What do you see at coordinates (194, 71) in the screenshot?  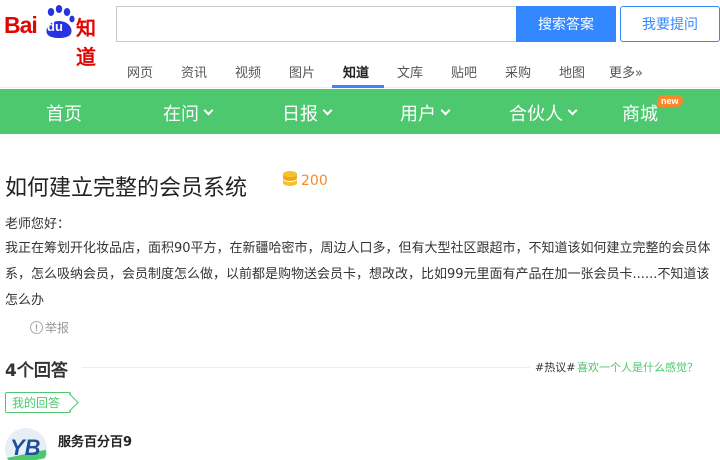 I see `channel-news: 资讯` at bounding box center [194, 71].